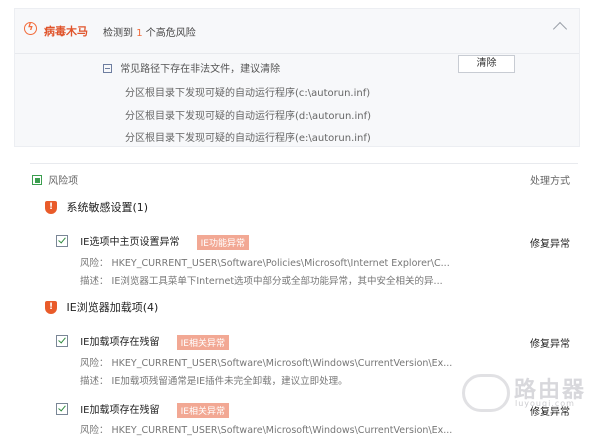 The image size is (600, 436). What do you see at coordinates (118, 33) in the screenshot?
I see `detect-prefix: 检测到` at bounding box center [118, 33].